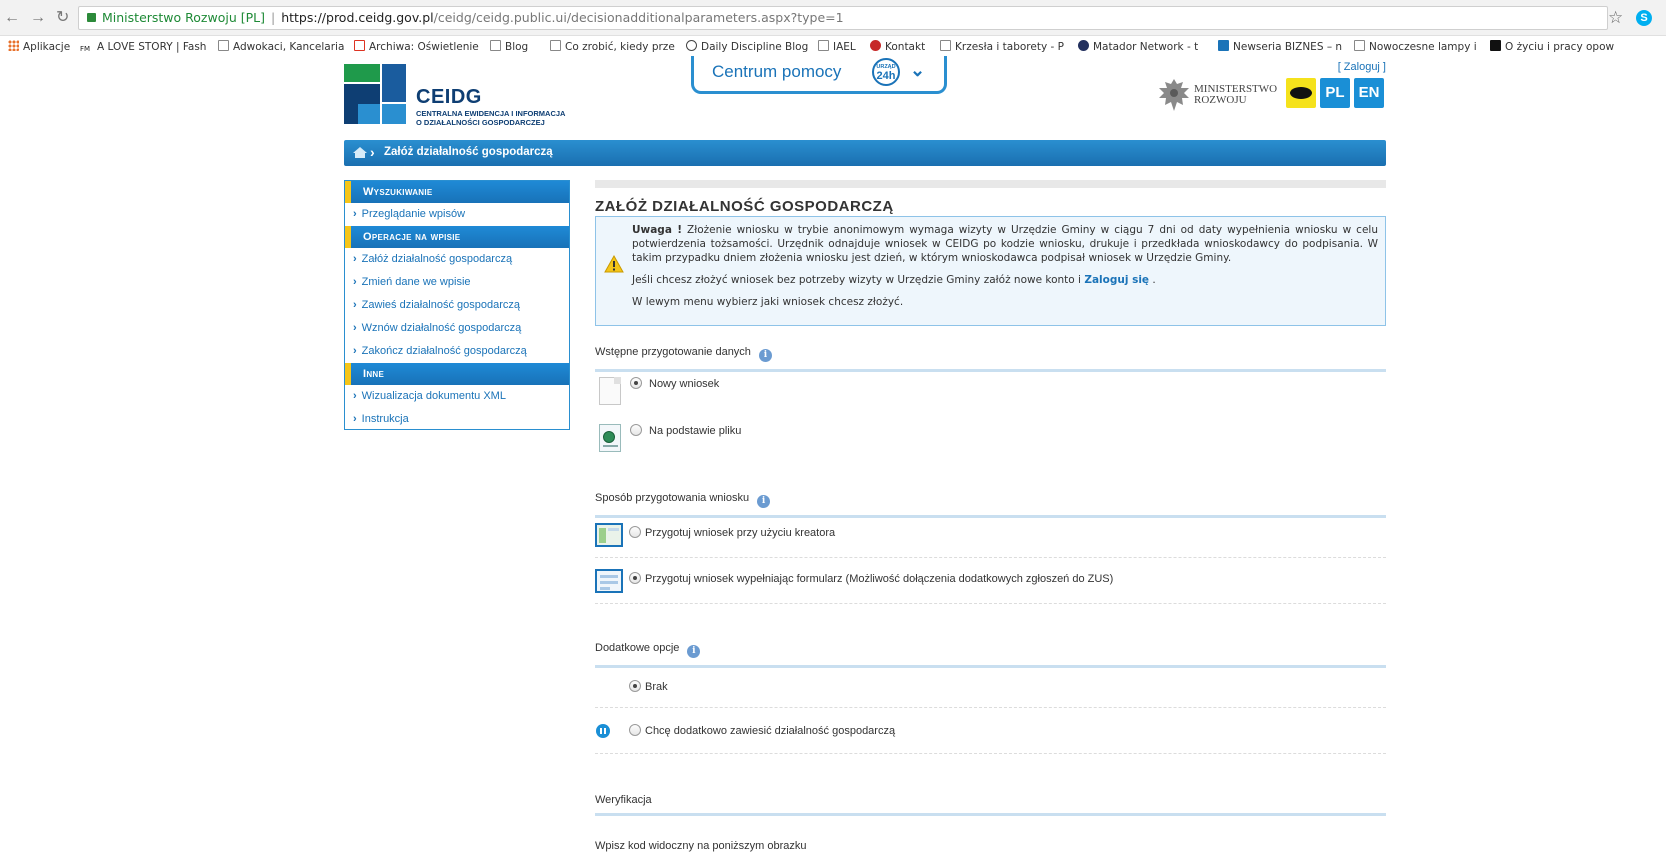 Image resolution: width=1666 pixels, height=868 pixels. What do you see at coordinates (457, 419) in the screenshot?
I see `sidebar-item-manual: › Instrukcja` at bounding box center [457, 419].